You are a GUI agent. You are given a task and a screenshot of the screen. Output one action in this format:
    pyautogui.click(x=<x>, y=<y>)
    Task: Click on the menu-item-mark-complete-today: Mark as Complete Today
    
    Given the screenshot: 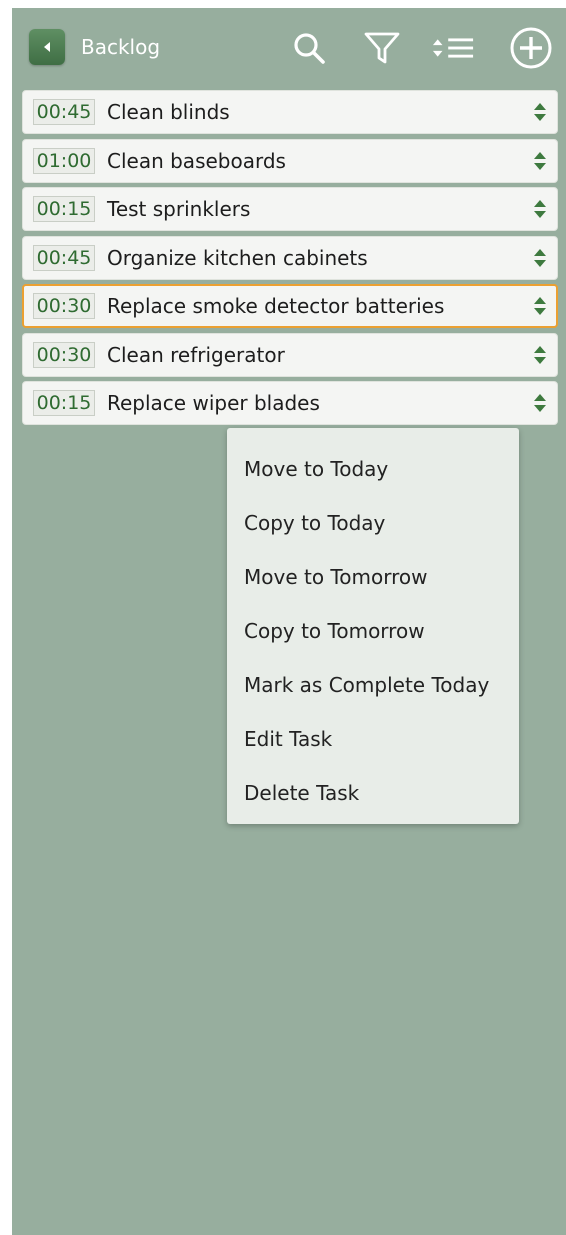 What is the action you would take?
    pyautogui.click(x=373, y=685)
    